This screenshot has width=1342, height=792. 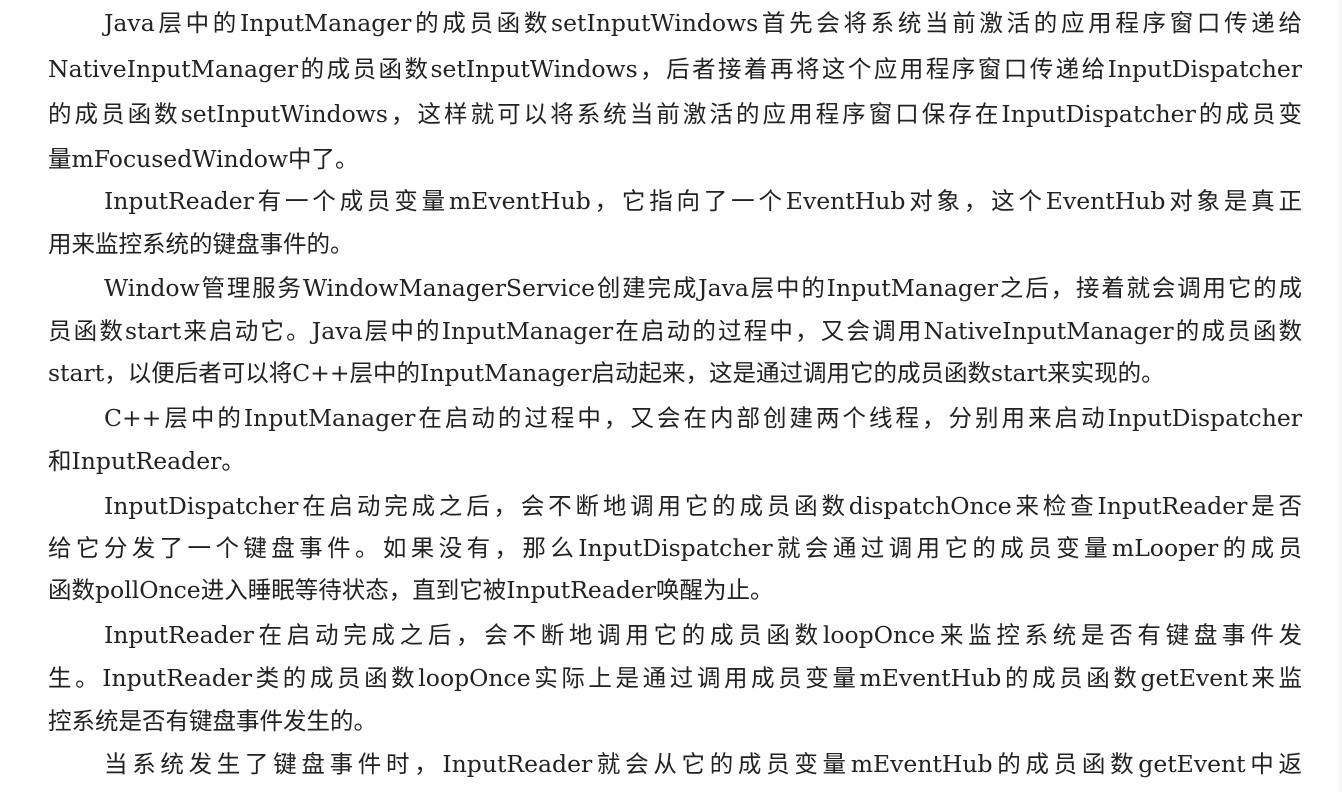 I want to click on paragraph-1-line-4: 量mFocusedWindow中了。, so click(x=203, y=159).